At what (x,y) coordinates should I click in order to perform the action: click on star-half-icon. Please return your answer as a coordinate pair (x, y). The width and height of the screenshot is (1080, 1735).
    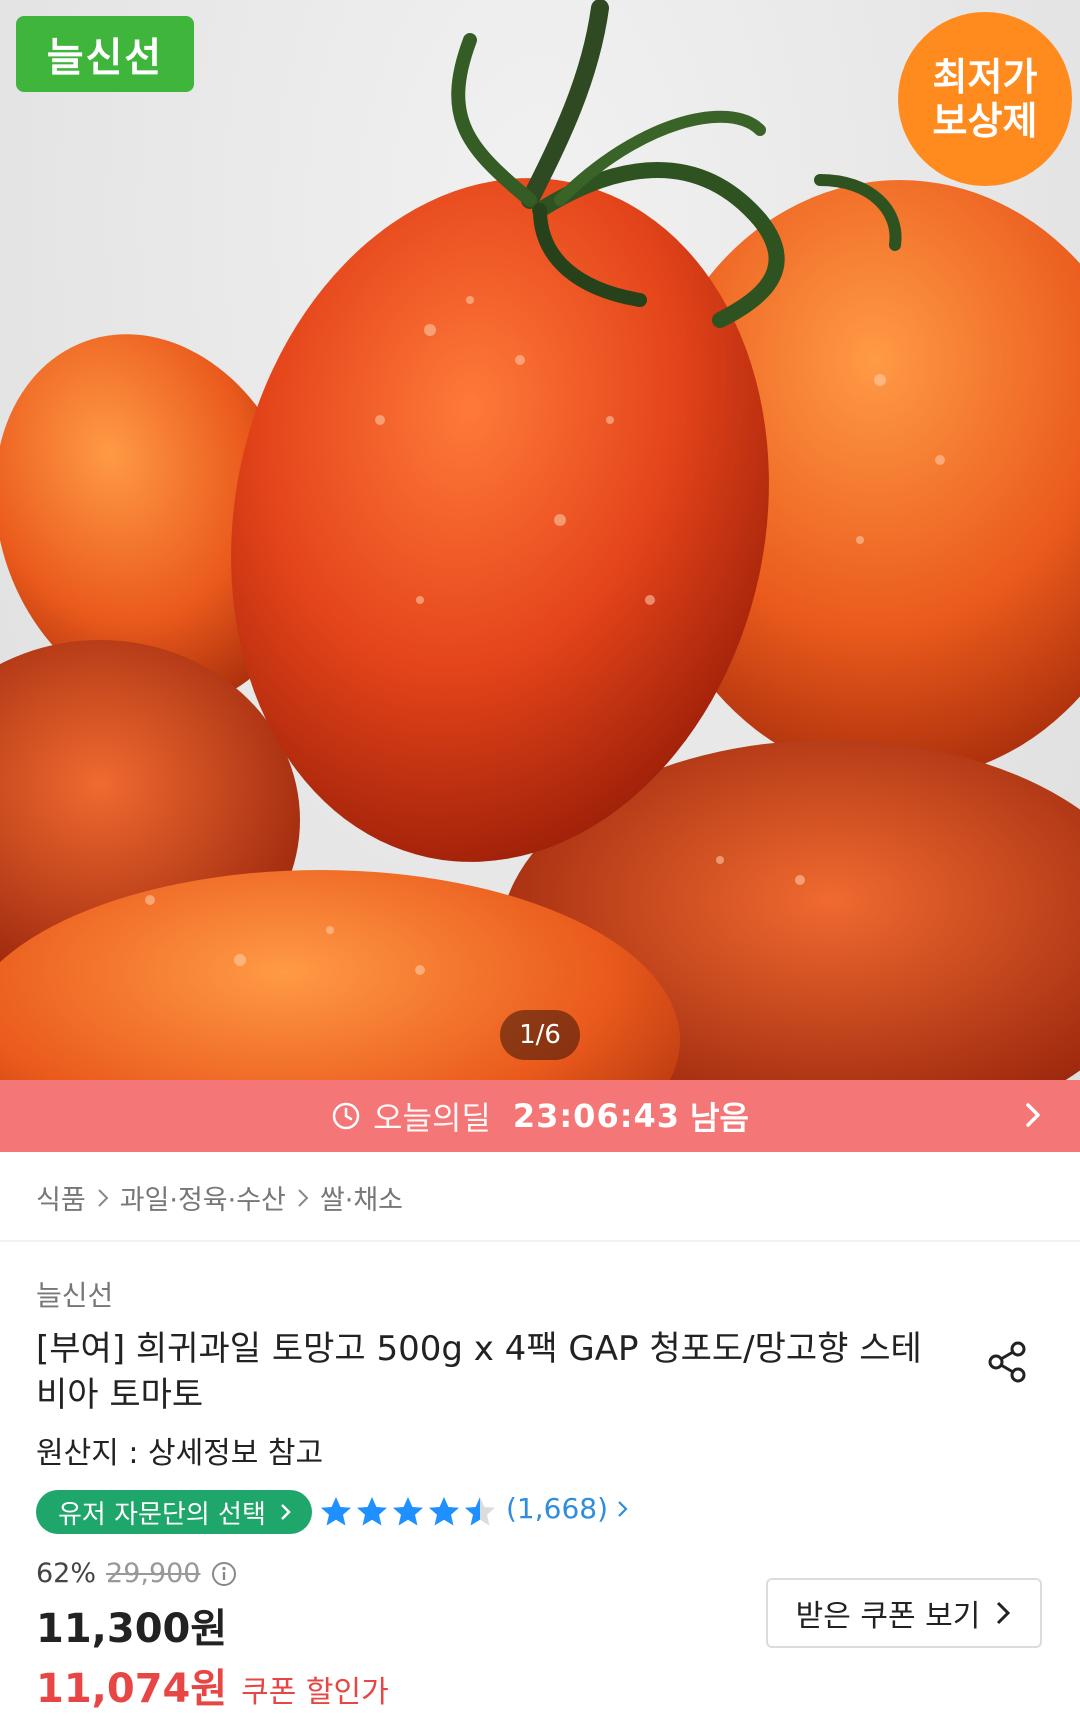
    Looking at the image, I should click on (480, 1511).